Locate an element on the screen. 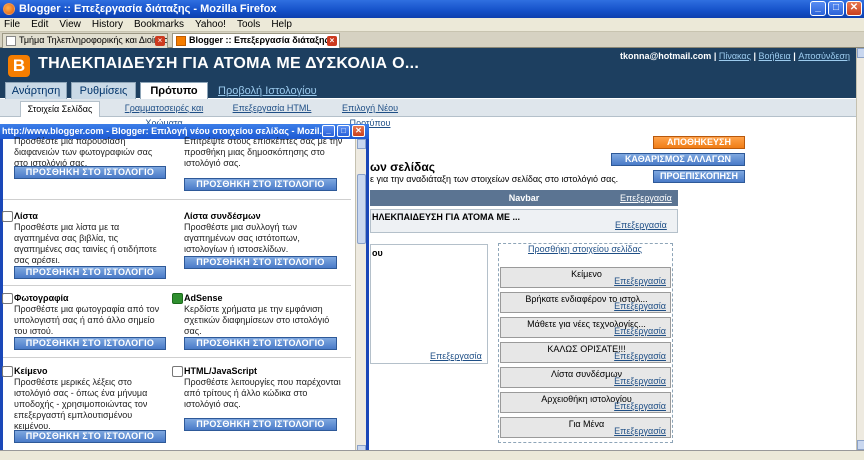 This screenshot has width=864, height=460. subtab-fonts-colors: Γραμματοσειρές και Χρώματα is located at coordinates (164, 114).